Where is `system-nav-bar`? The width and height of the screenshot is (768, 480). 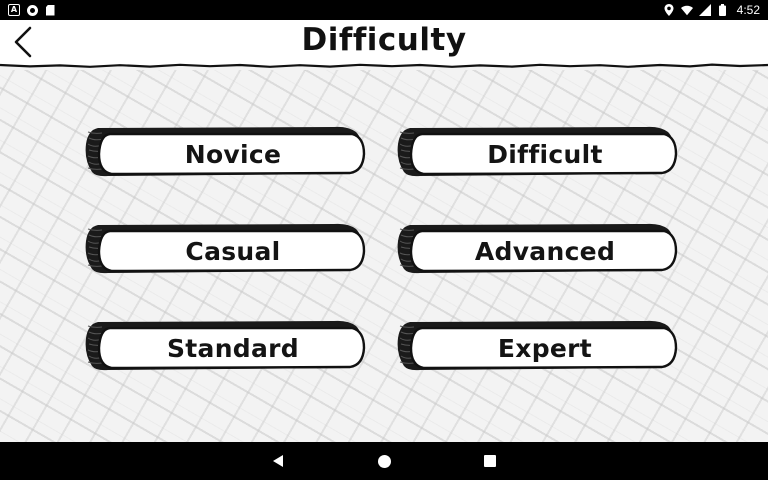 system-nav-bar is located at coordinates (384, 461).